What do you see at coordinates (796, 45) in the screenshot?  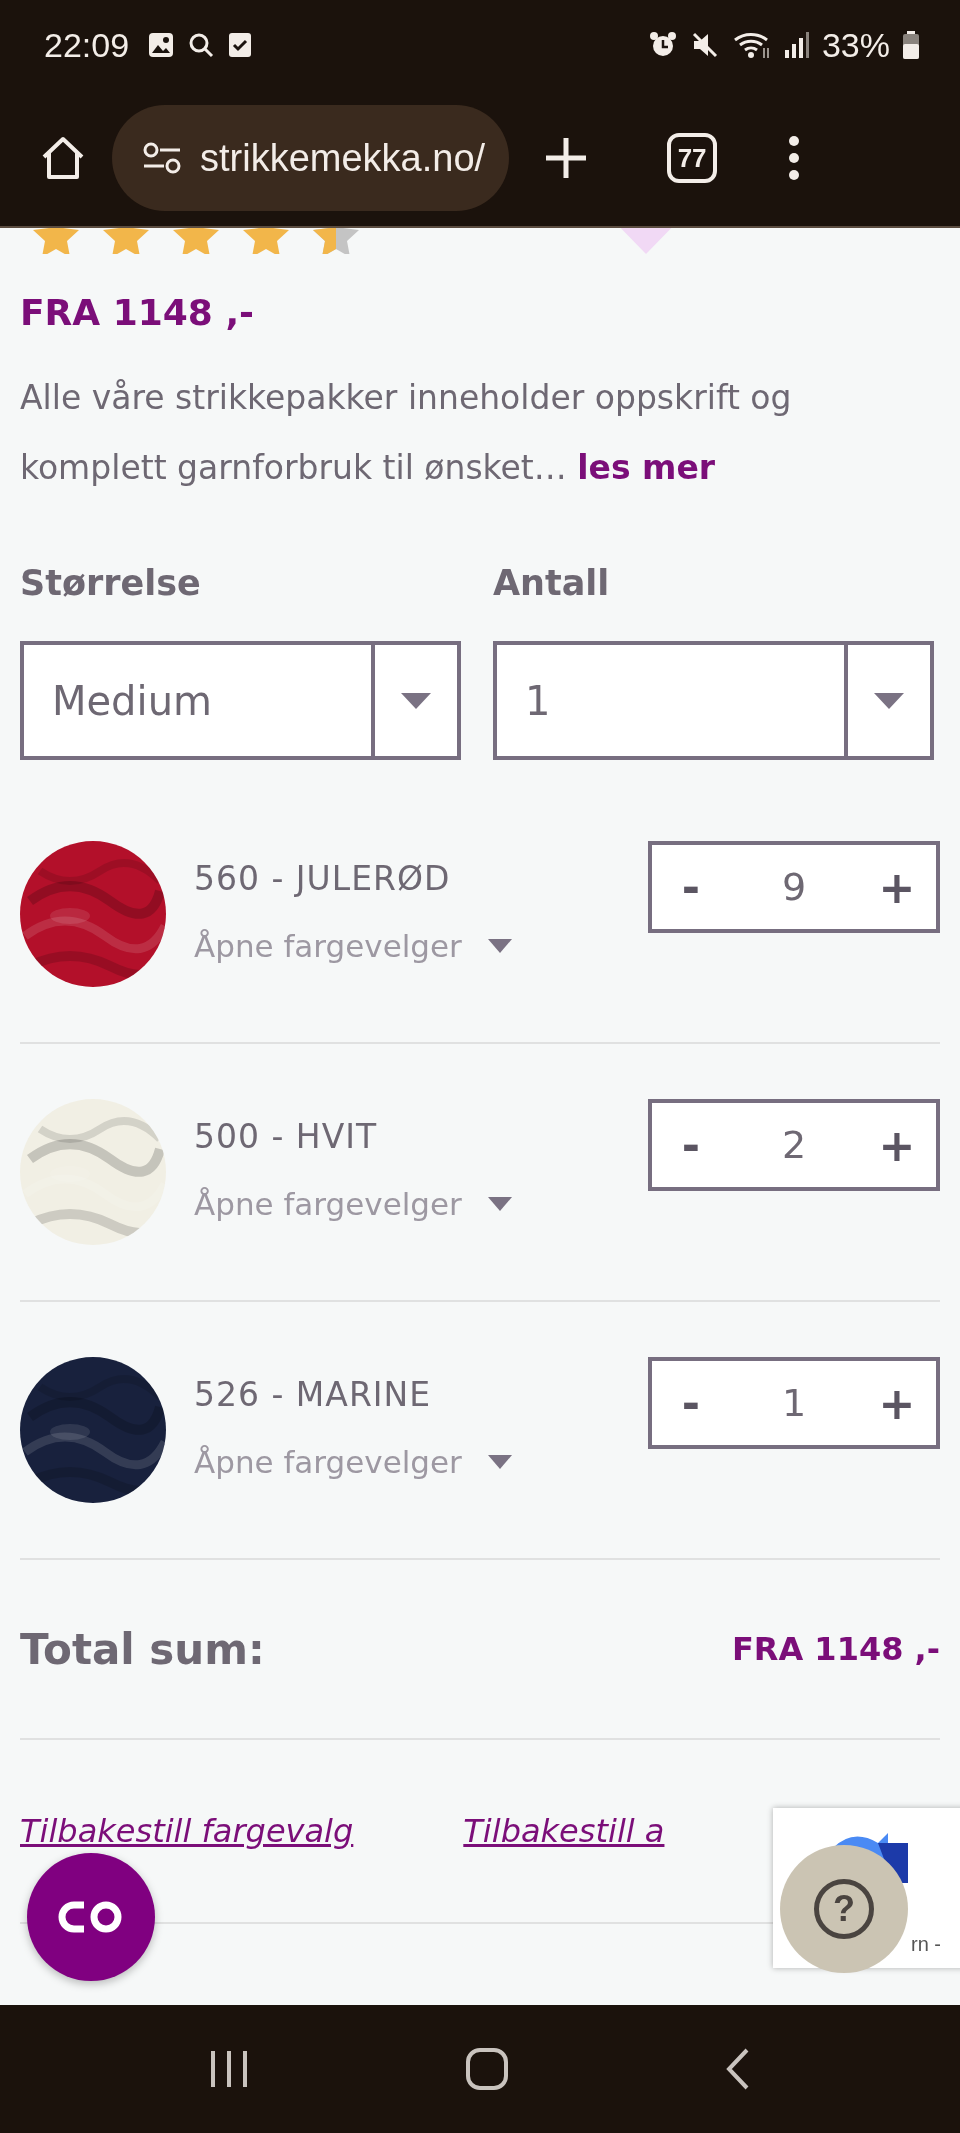 I see `signal-icon` at bounding box center [796, 45].